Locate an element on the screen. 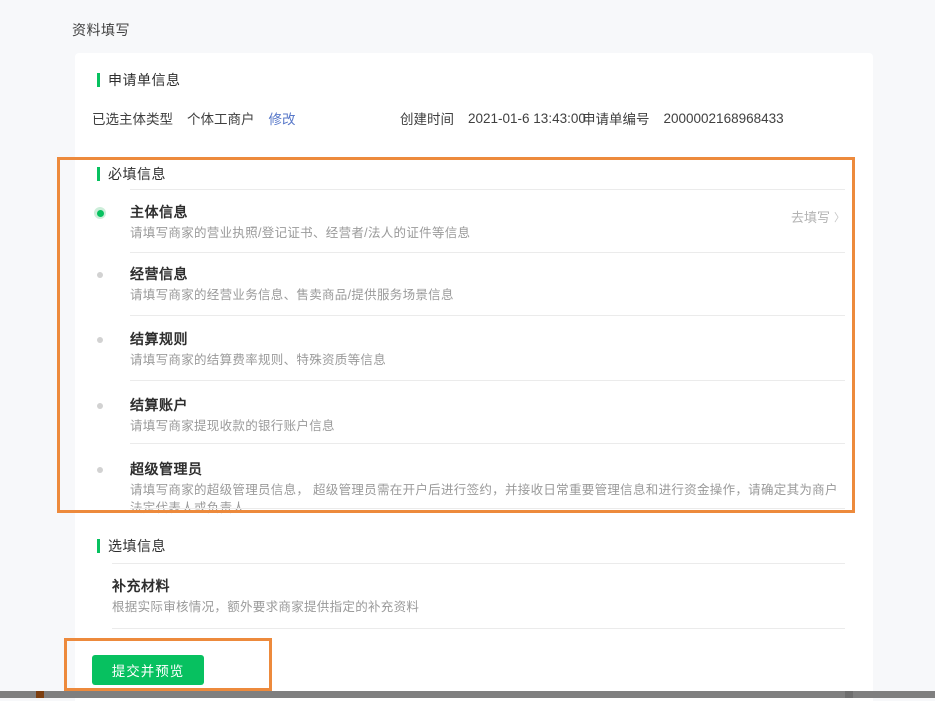  created-time-group: 创建时间 2021-01-6 13:43:00 is located at coordinates (493, 118).